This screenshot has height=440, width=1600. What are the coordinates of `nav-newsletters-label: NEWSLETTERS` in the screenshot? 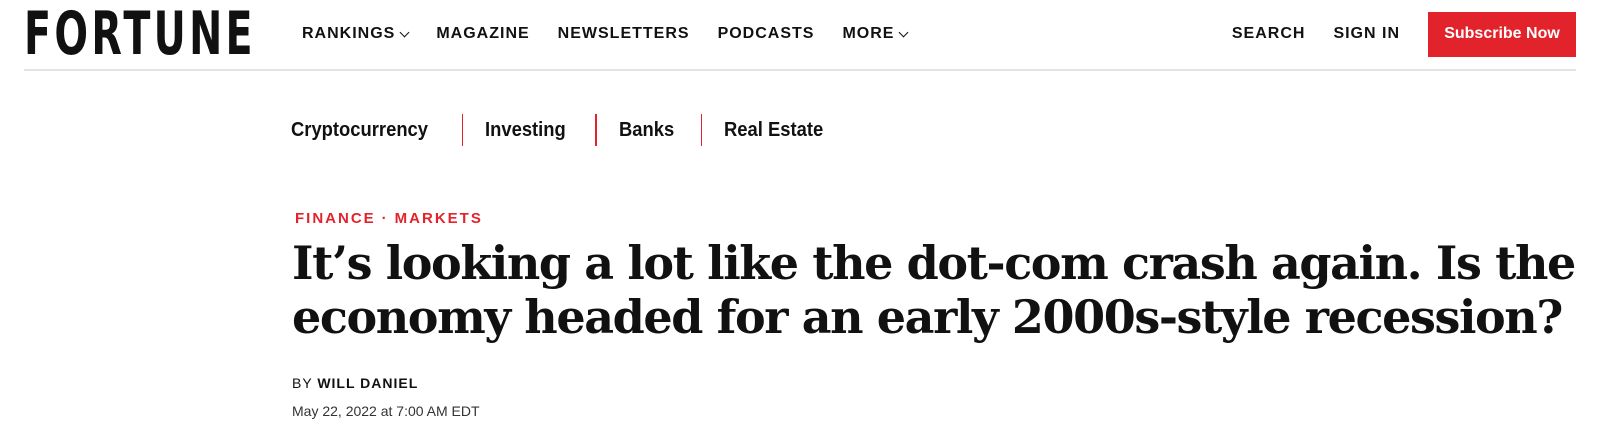 It's located at (623, 33).